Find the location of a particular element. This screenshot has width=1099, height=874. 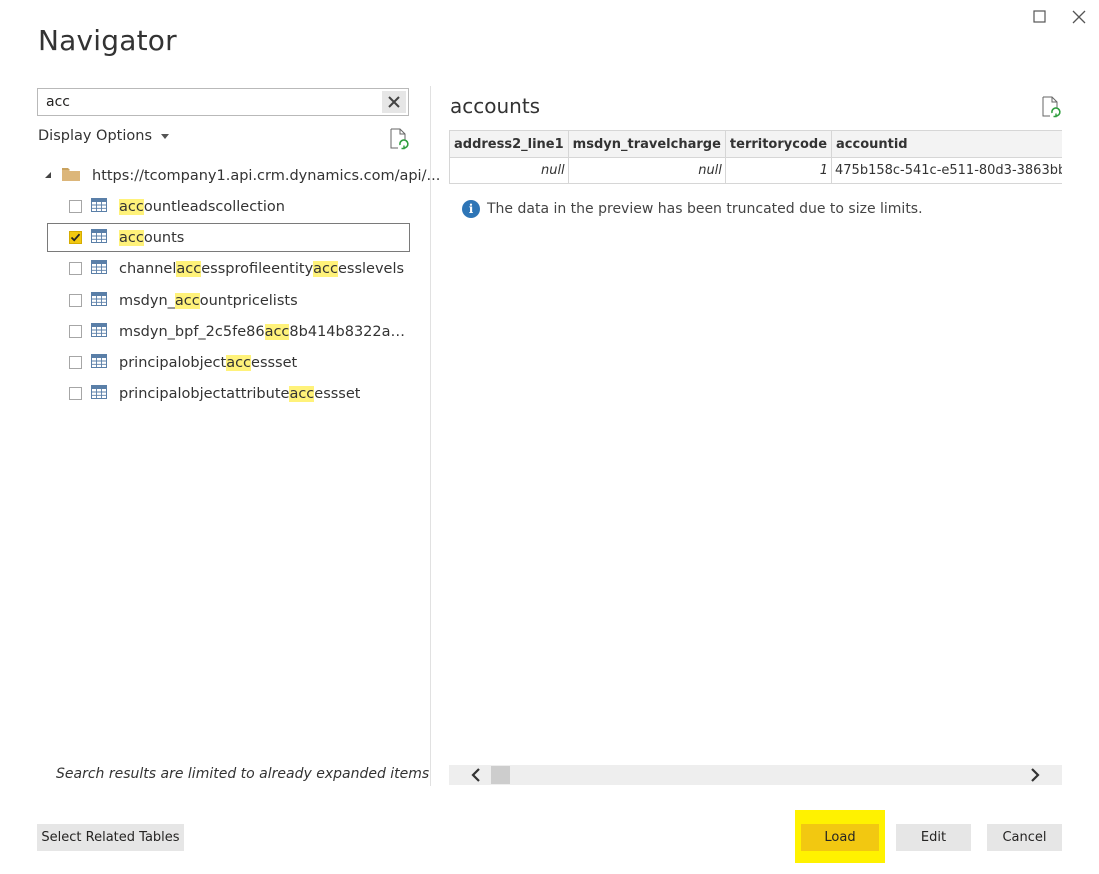

tree-item-label: principalobjectaccessset is located at coordinates (208, 362).